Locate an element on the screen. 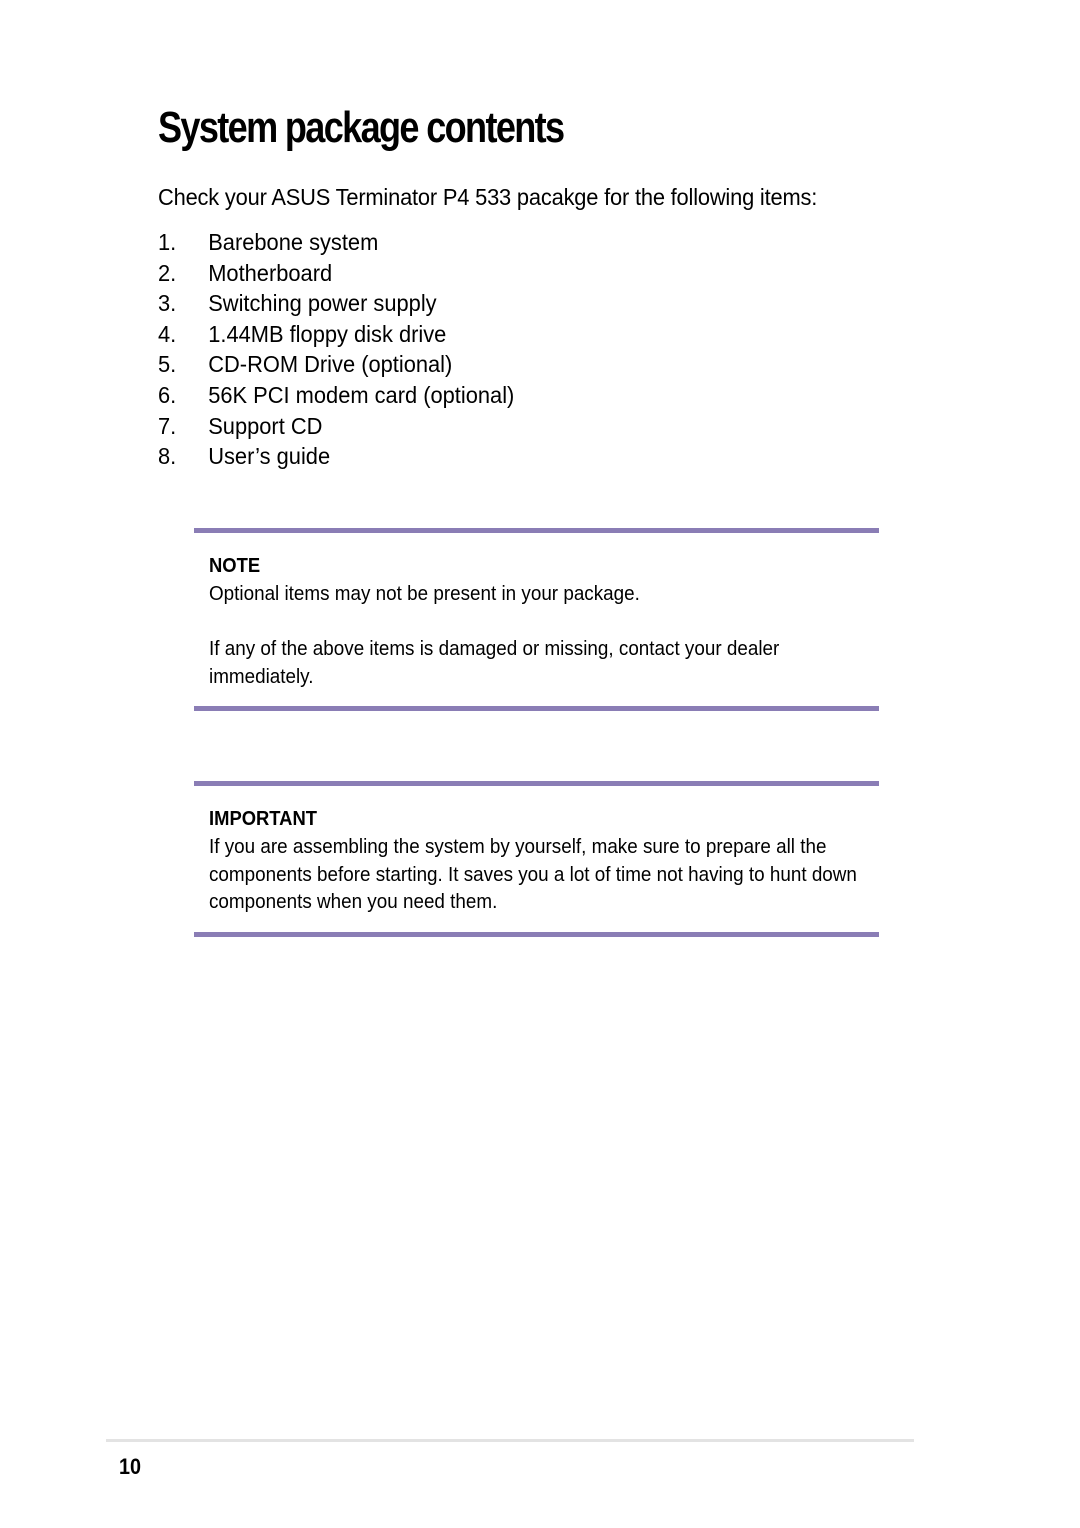  item-number: 7. is located at coordinates (167, 425).